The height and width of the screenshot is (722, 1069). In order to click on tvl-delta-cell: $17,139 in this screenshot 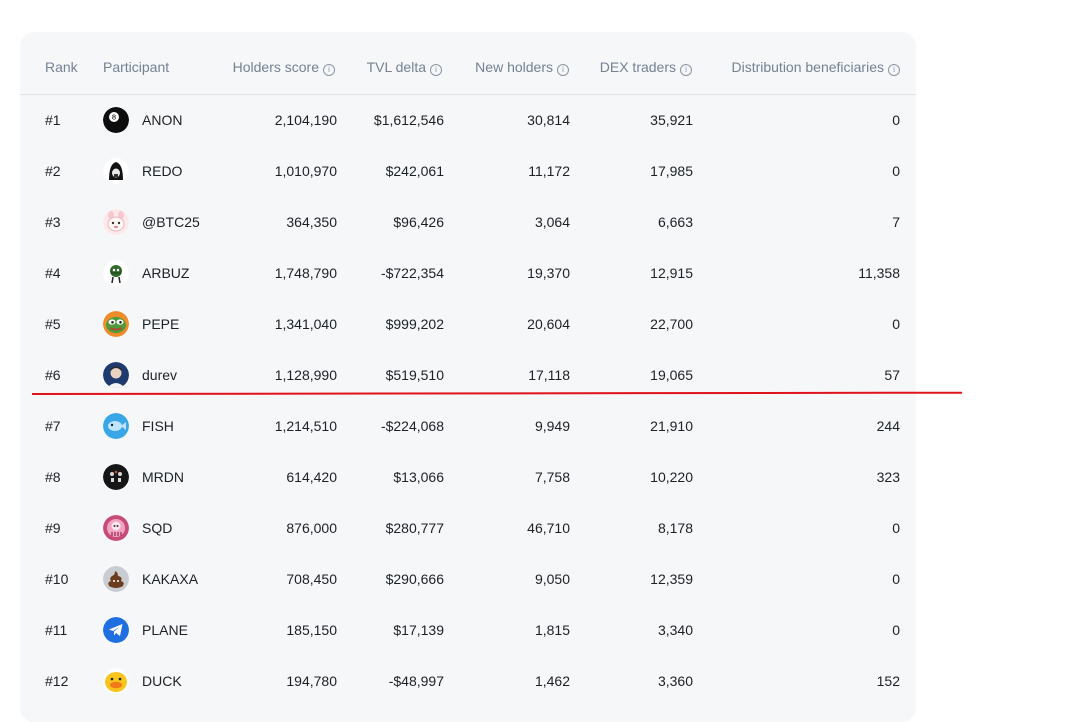, I will do `click(418, 630)`.